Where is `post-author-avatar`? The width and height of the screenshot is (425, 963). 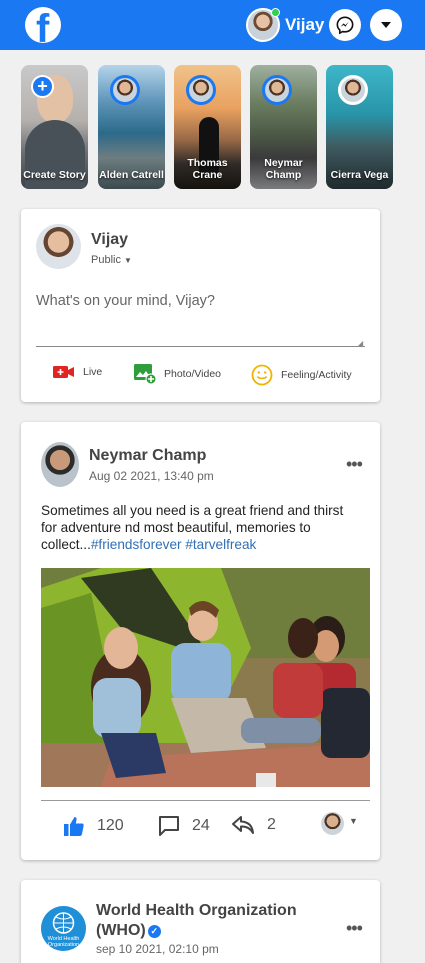
post-author-avatar is located at coordinates (60, 464).